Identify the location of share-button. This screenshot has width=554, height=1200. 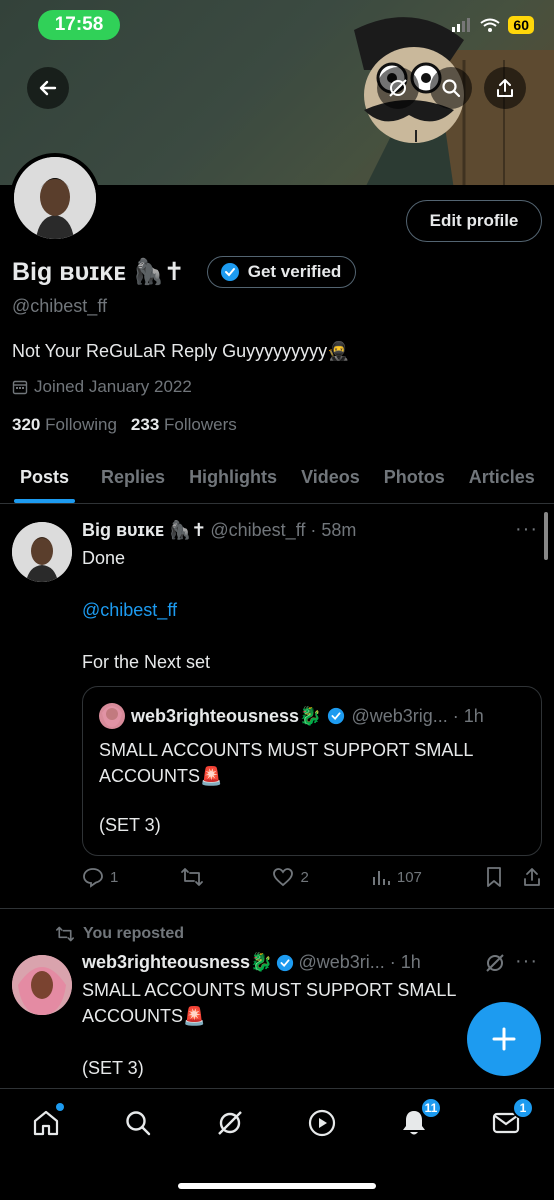
(505, 88).